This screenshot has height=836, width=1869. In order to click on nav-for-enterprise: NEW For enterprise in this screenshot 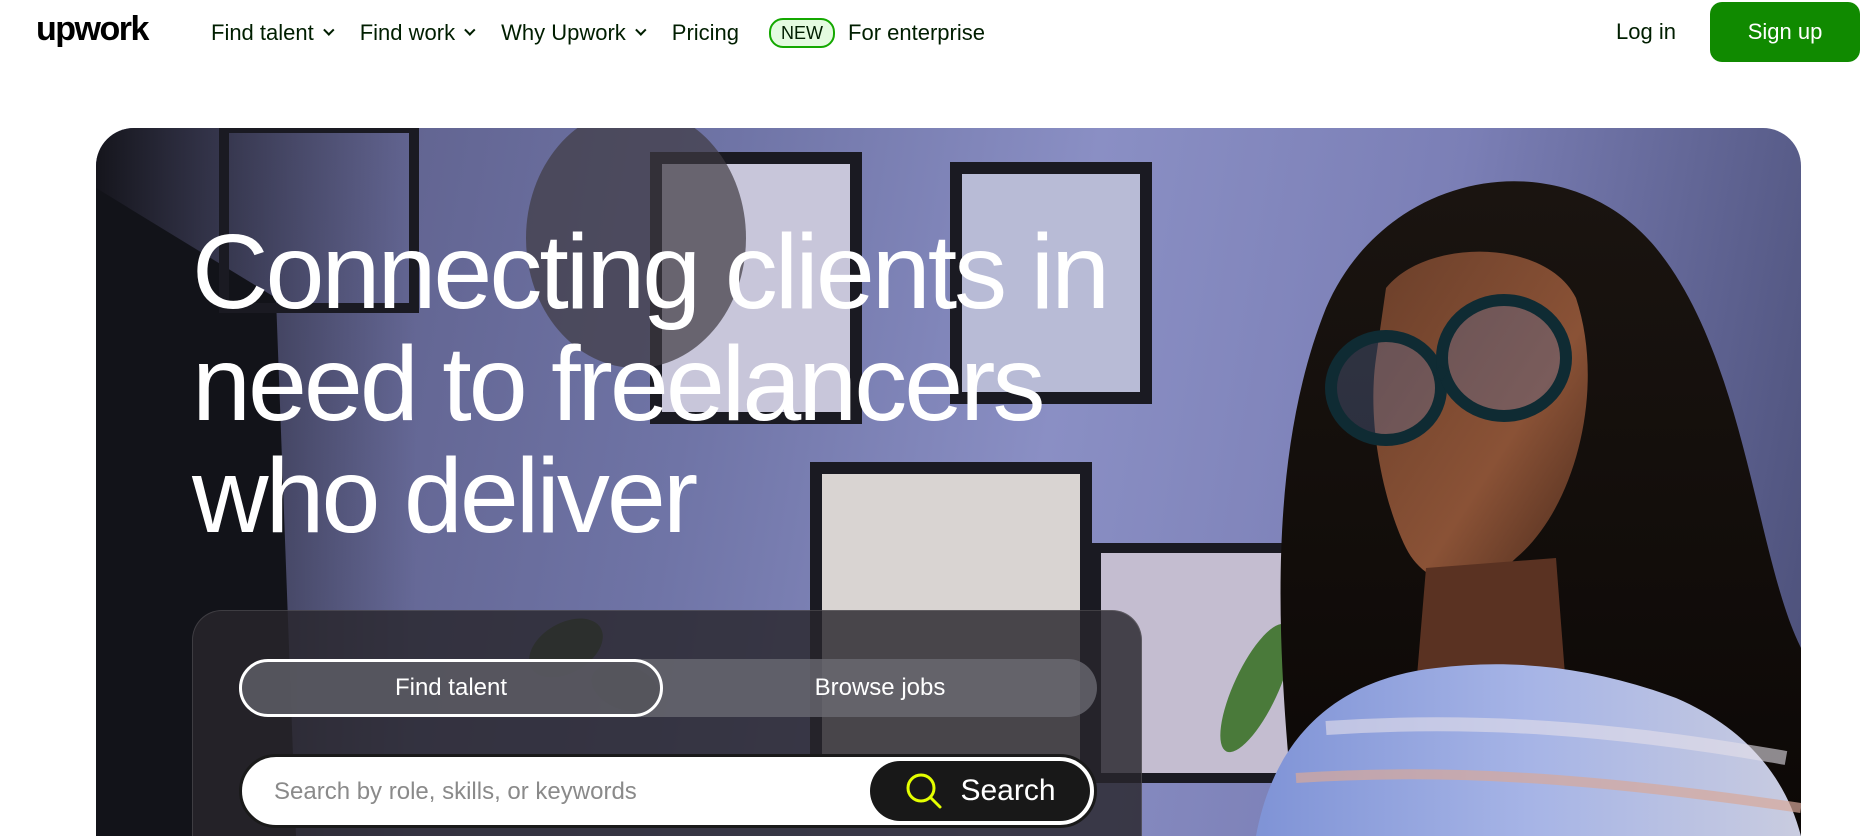, I will do `click(877, 33)`.